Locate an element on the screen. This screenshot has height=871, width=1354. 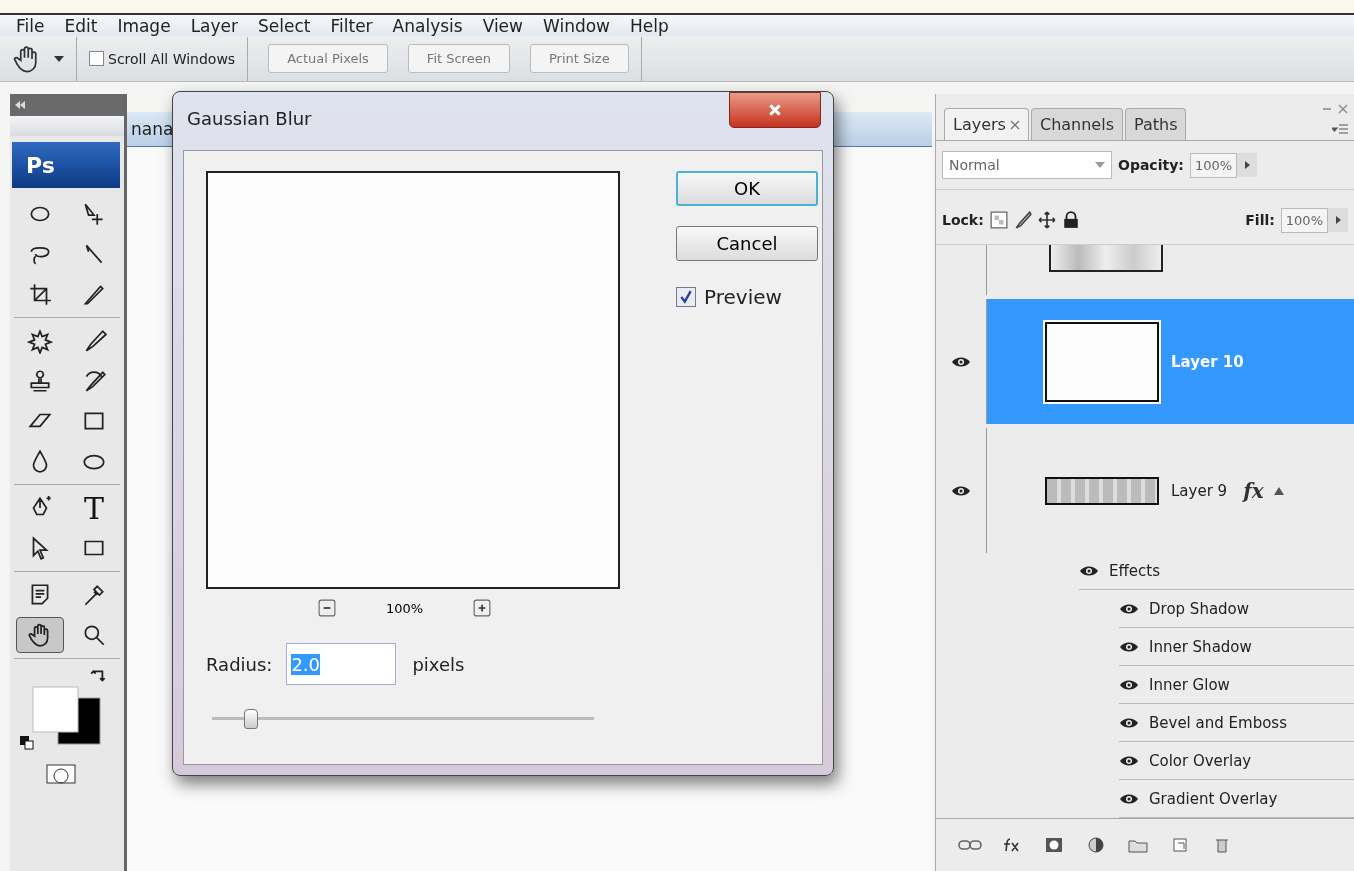
fill-field: 100% is located at coordinates (1304, 220).